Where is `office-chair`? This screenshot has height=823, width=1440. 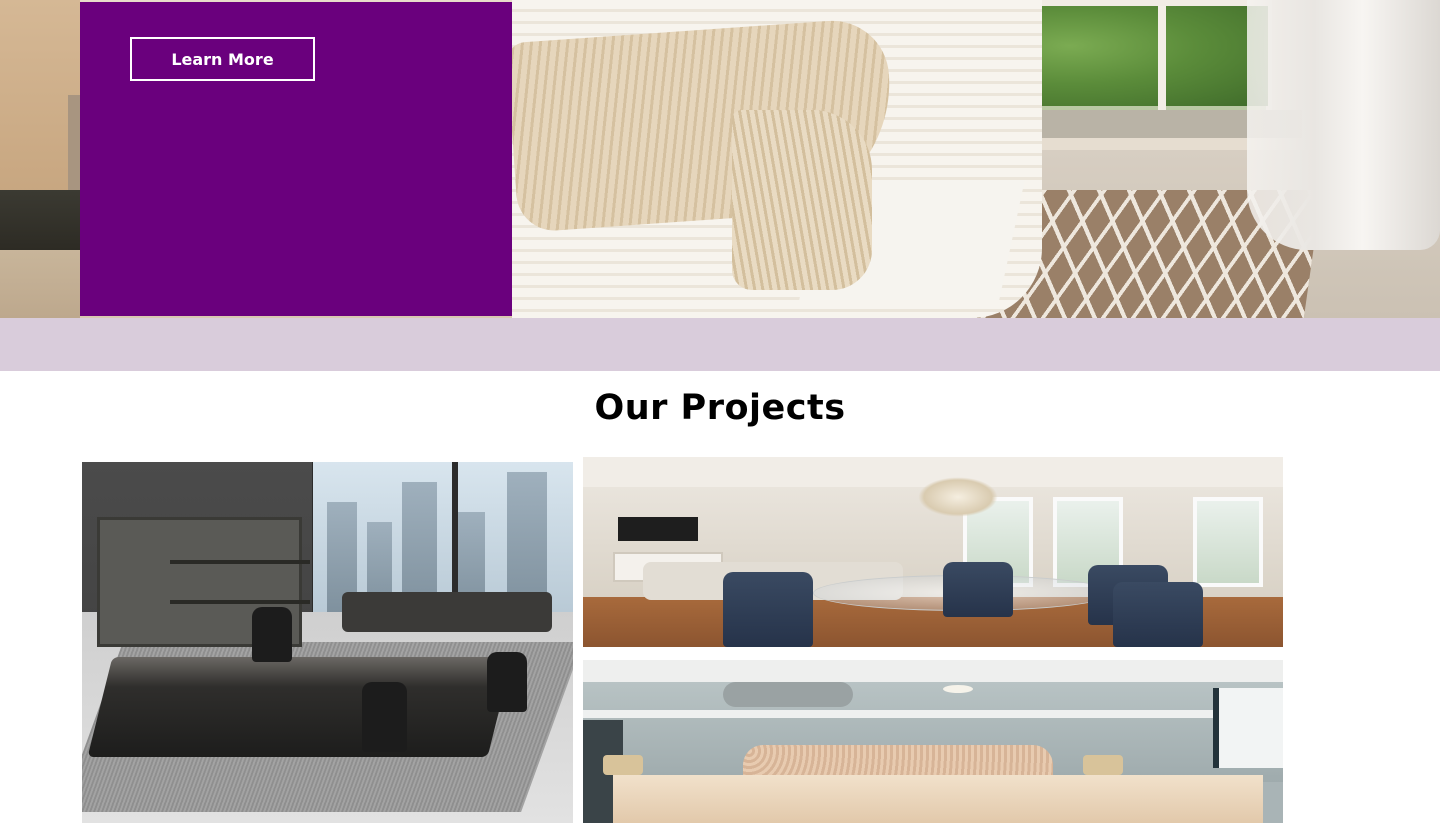
office-chair is located at coordinates (272, 634).